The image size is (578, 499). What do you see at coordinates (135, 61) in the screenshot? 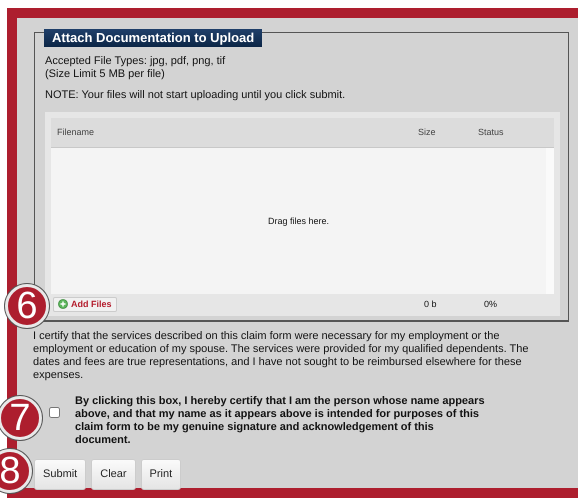
I see `accepted-types-text: Accepted File Types: jpg, pdf, png, tif` at bounding box center [135, 61].